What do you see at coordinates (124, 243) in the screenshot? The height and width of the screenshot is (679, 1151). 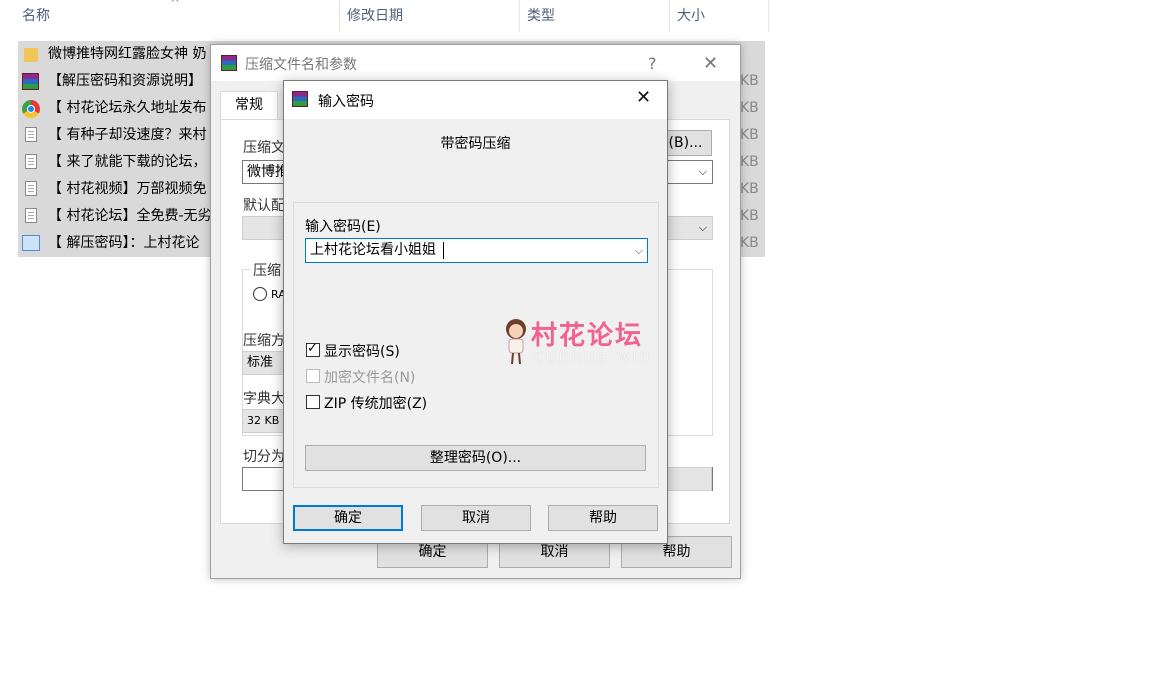 I see `file-name: 【 解压密码】：上村花论` at bounding box center [124, 243].